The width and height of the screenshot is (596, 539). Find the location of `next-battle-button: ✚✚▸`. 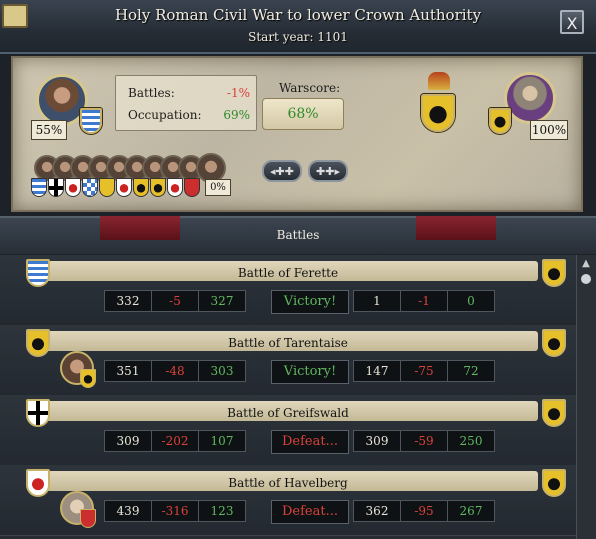

next-battle-button: ✚✚▸ is located at coordinates (328, 171).